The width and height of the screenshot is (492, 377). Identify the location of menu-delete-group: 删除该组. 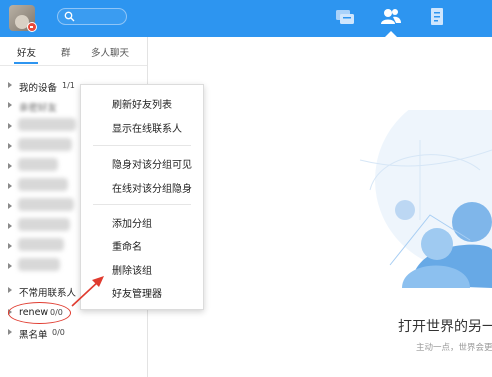
(132, 269).